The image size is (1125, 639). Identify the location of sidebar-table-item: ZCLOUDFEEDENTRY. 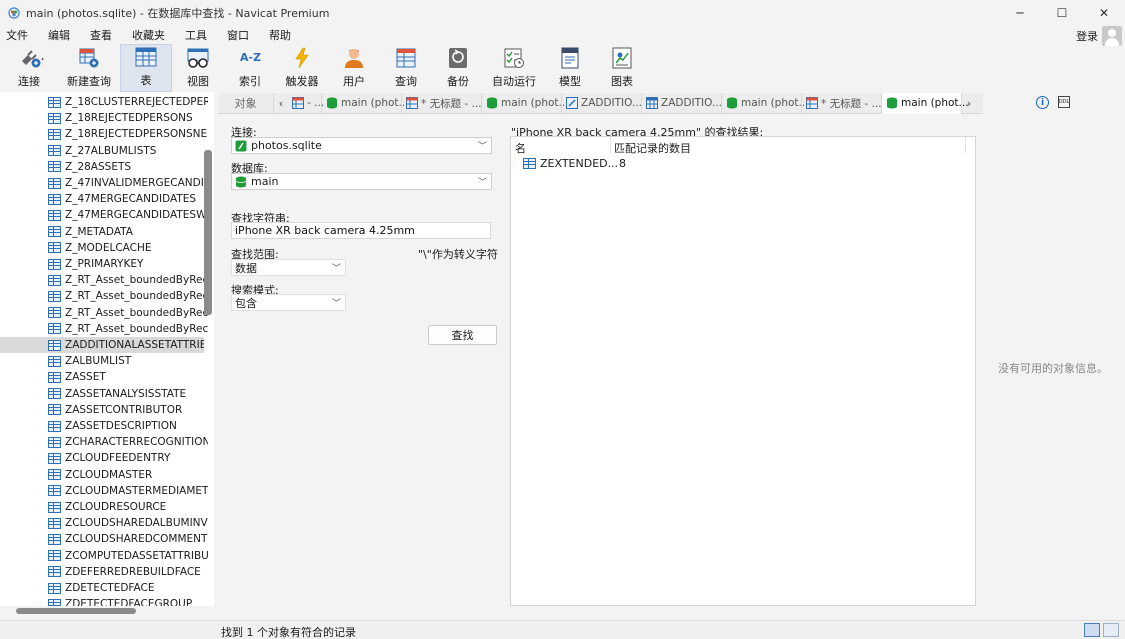
(128, 458).